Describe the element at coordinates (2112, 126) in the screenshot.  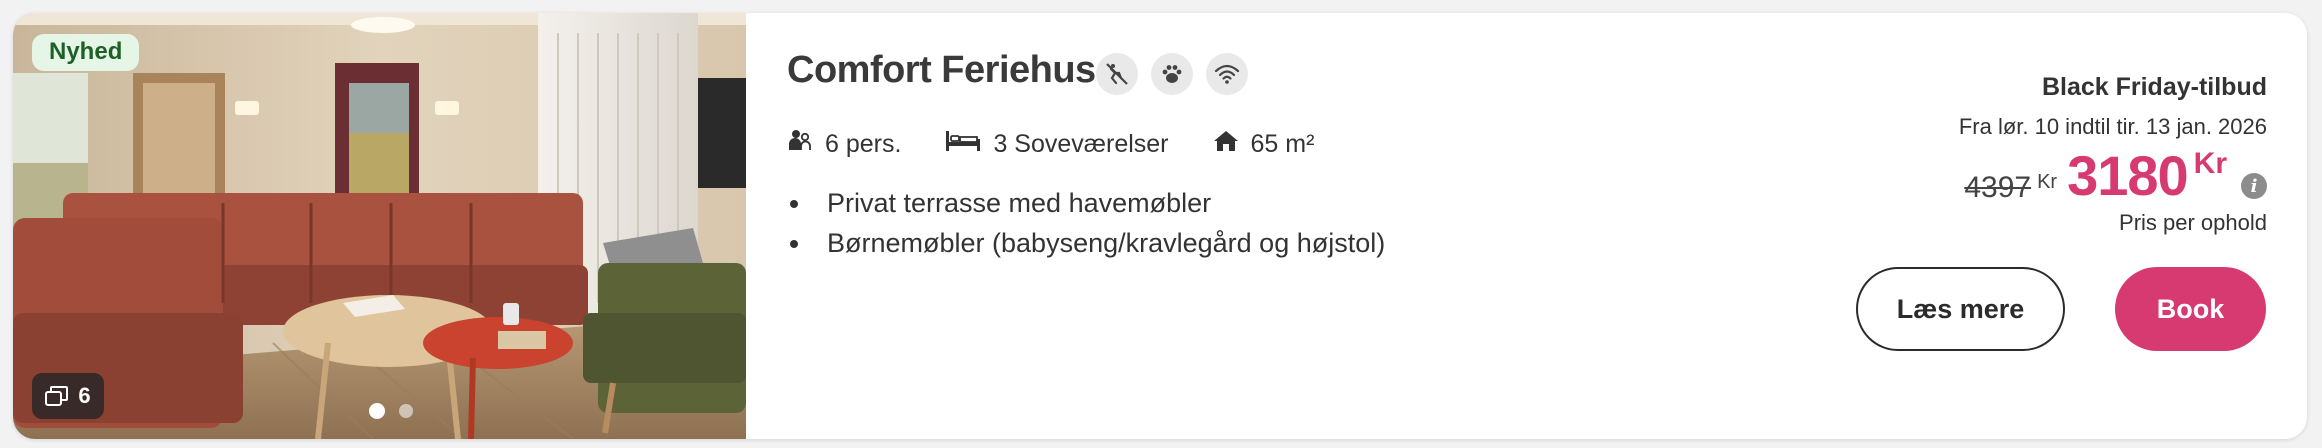
I see `stay-period: Fra lør. 10 indtil tir. 13 jan. 2026` at that location.